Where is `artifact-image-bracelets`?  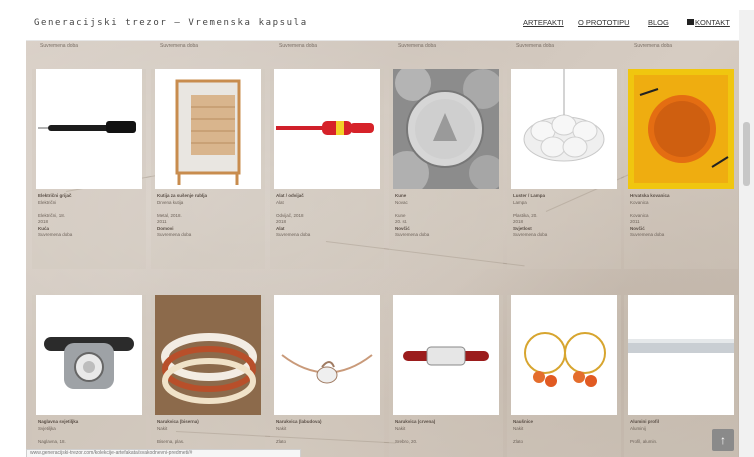
artifact-image-bracelets is located at coordinates (208, 355).